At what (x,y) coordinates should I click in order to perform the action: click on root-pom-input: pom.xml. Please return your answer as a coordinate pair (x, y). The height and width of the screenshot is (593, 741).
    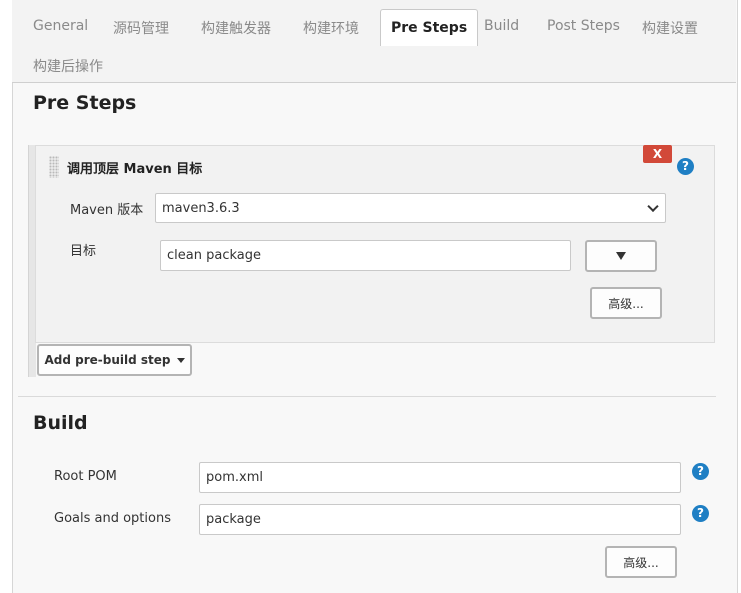
    Looking at the image, I should click on (440, 477).